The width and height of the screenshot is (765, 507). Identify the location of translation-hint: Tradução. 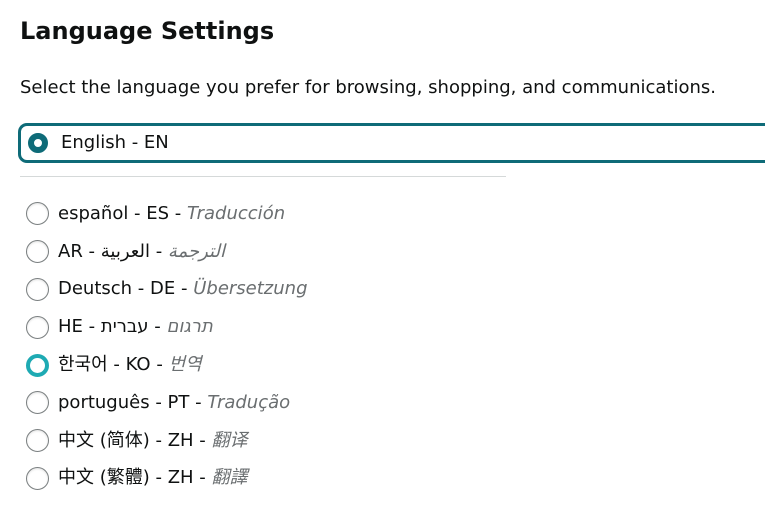
(249, 402).